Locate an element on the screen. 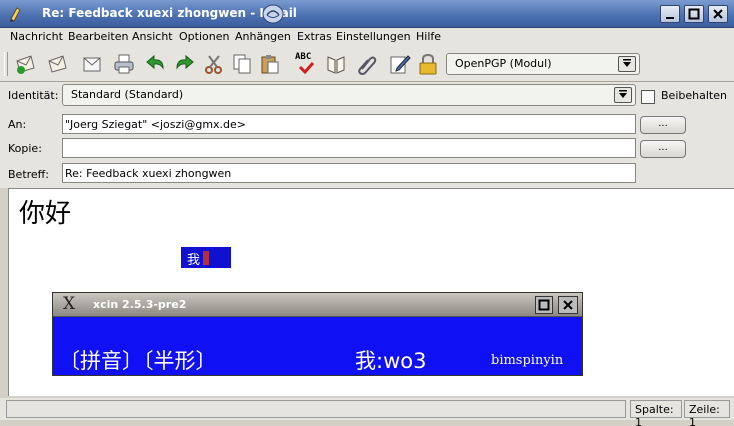 This screenshot has width=734, height=426. status-line: Zeile: 1 is located at coordinates (707, 413).